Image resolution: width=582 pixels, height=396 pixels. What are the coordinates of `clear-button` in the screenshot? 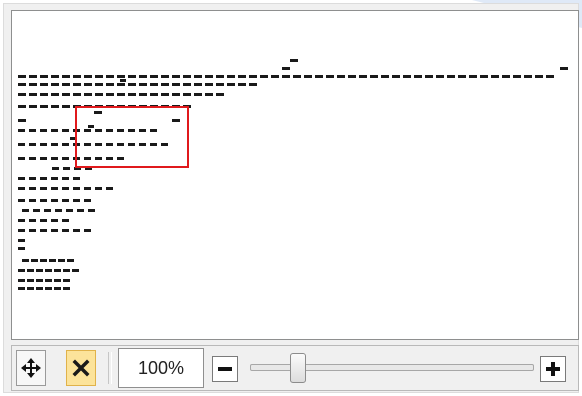 It's located at (81, 368).